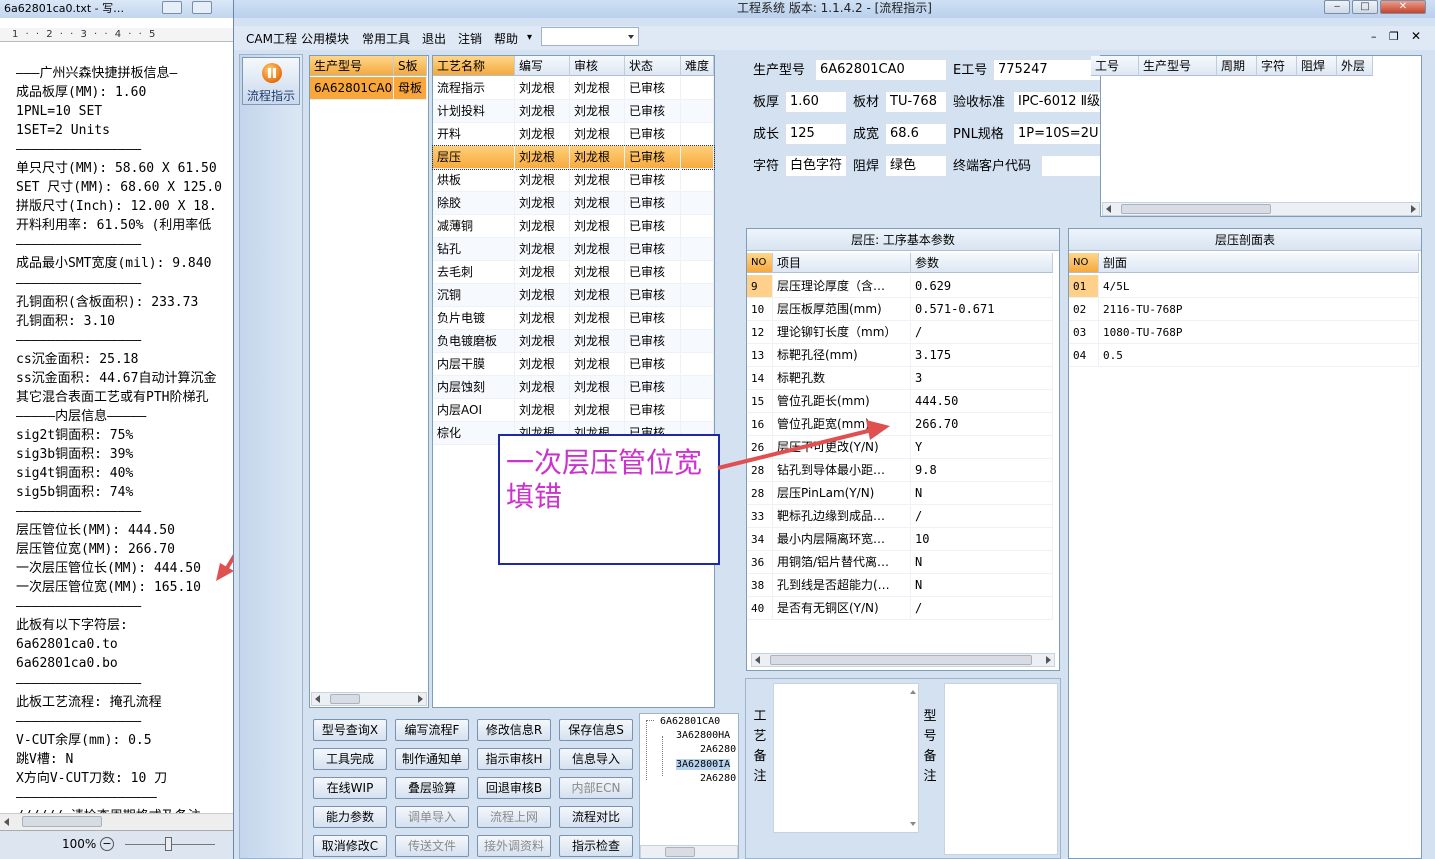 The width and height of the screenshot is (1435, 859). I want to click on stackup-header: 剖面, so click(1259, 263).